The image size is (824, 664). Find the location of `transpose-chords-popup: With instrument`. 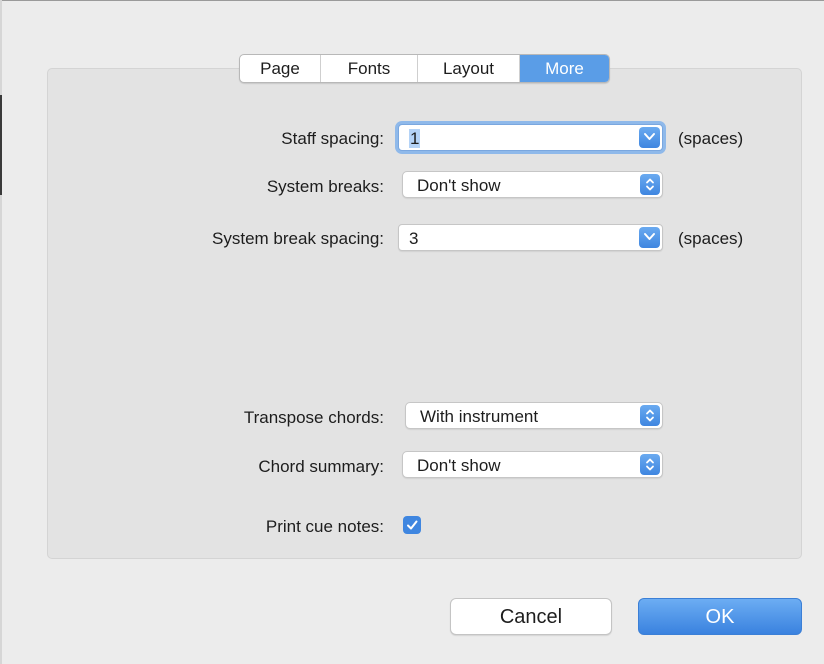

transpose-chords-popup: With instrument is located at coordinates (534, 415).